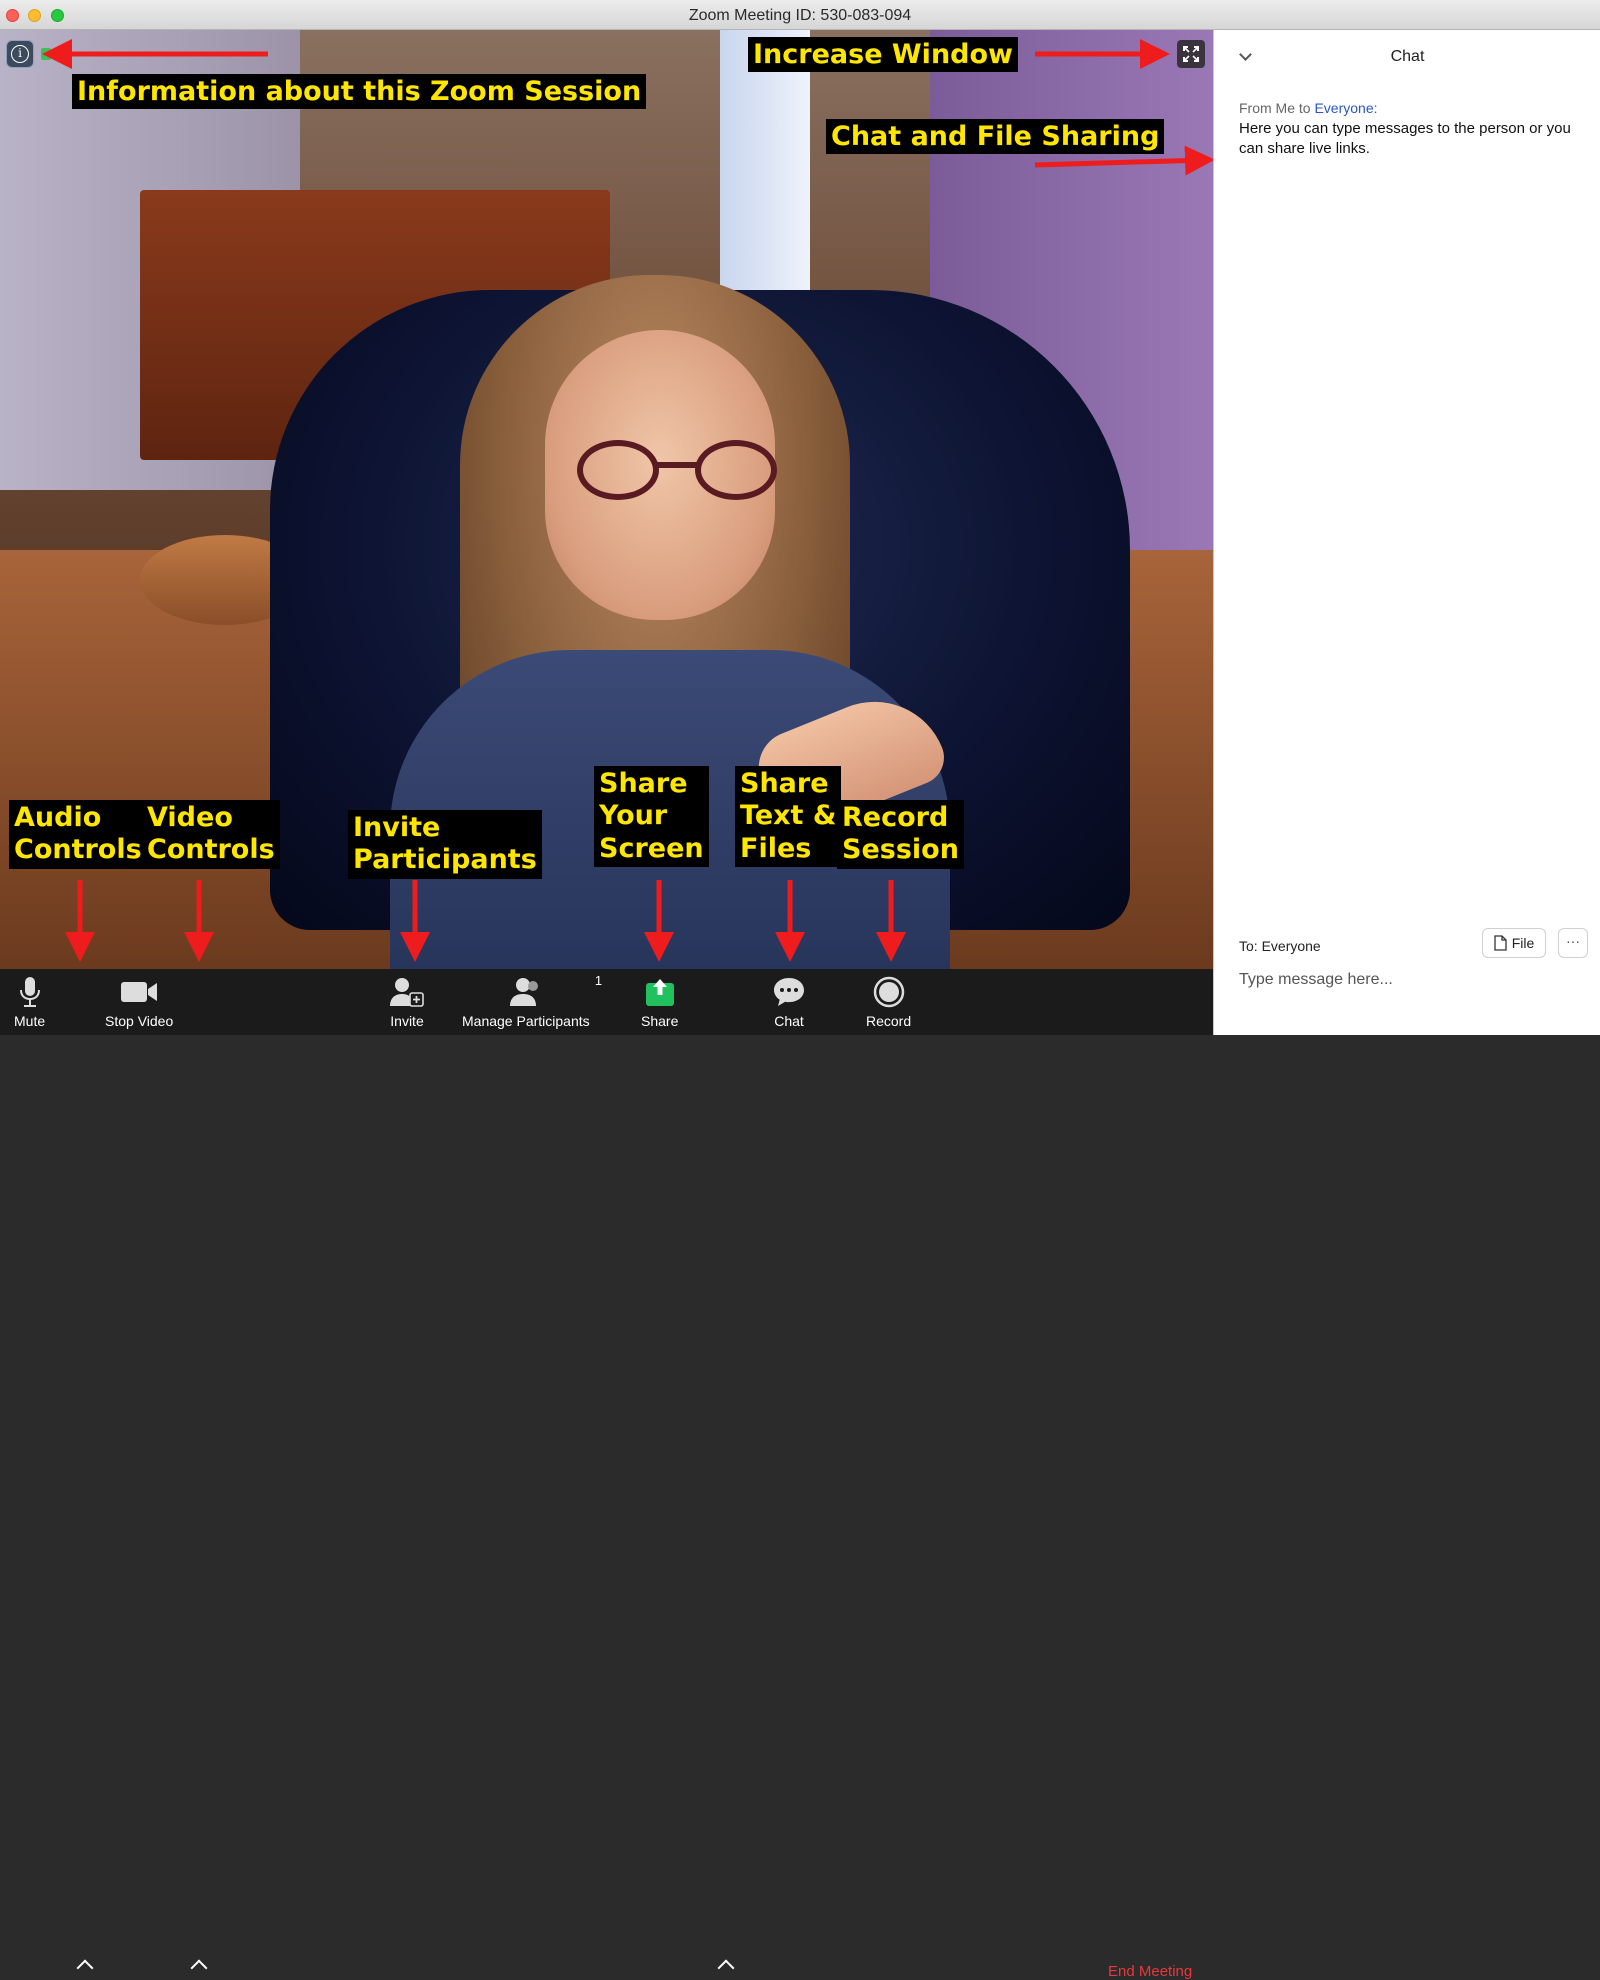  I want to click on chat-label: Chat, so click(789, 1021).